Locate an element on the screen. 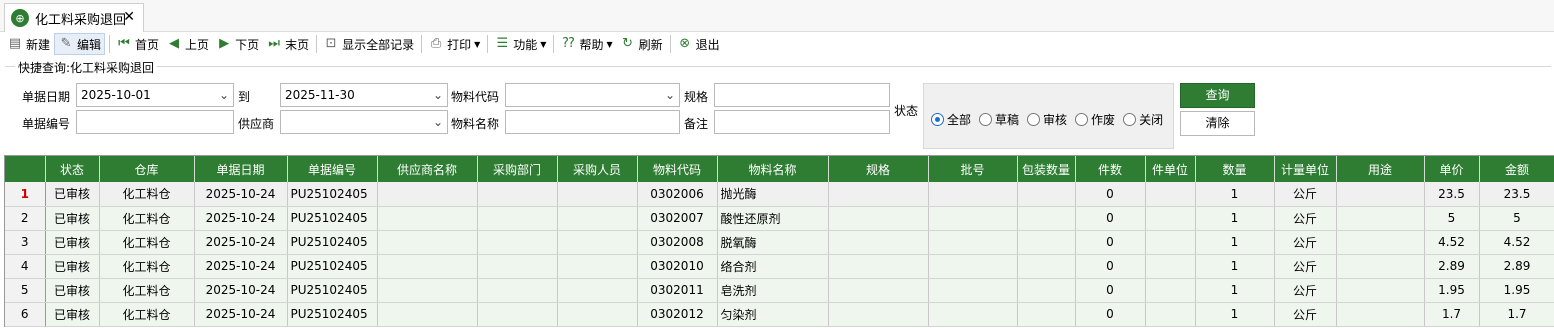 This screenshot has height=328, width=1554. prev-page-button: ◀ 上页 is located at coordinates (187, 44).